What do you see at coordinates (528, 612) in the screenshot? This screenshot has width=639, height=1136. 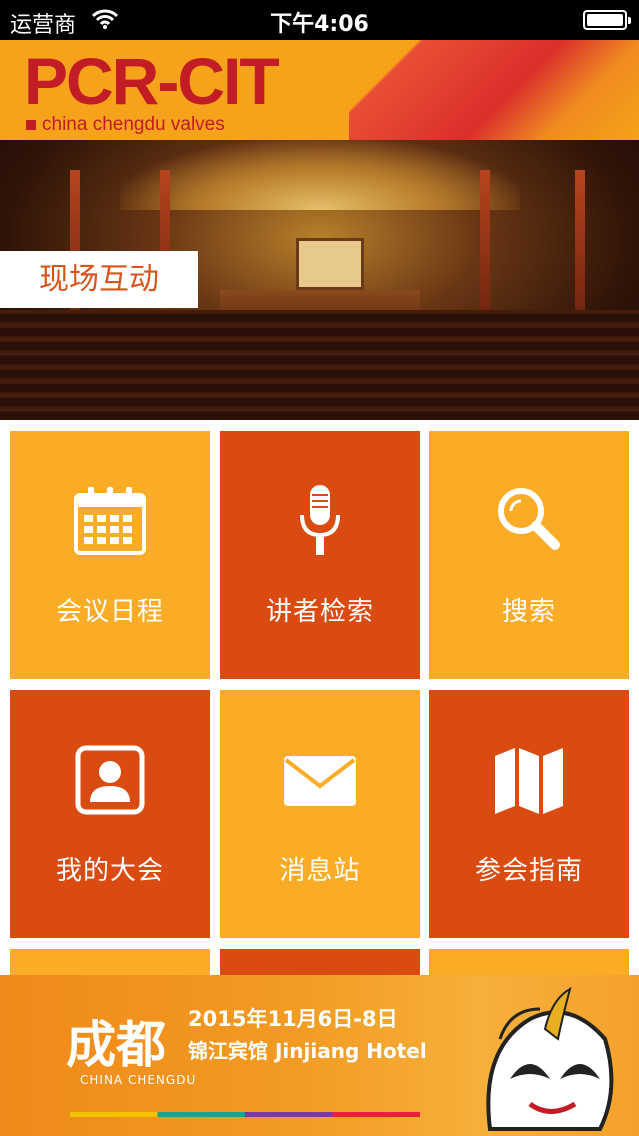 I see `tile-label: 搜索` at bounding box center [528, 612].